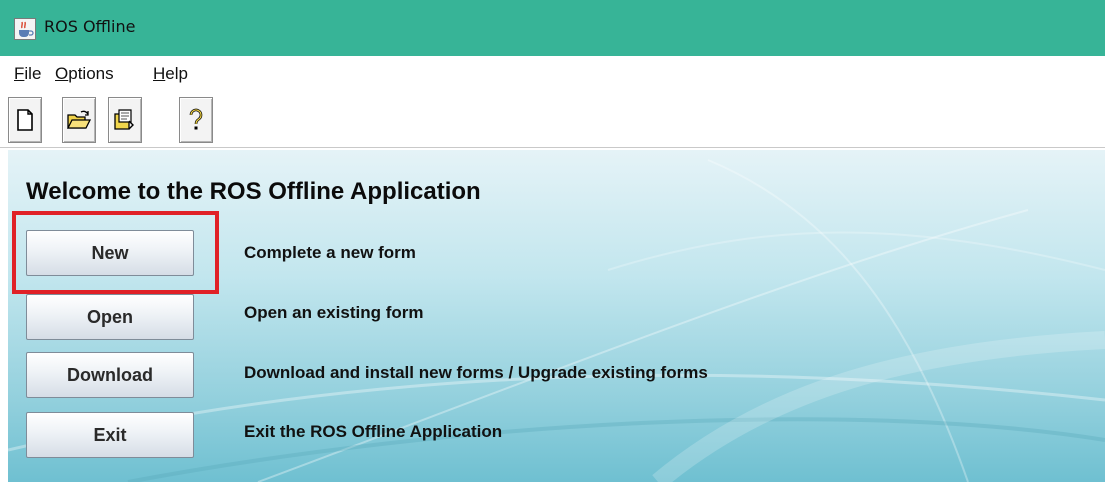 This screenshot has width=1105, height=482. Describe the element at coordinates (84, 74) in the screenshot. I see `menu-options: Options` at that location.